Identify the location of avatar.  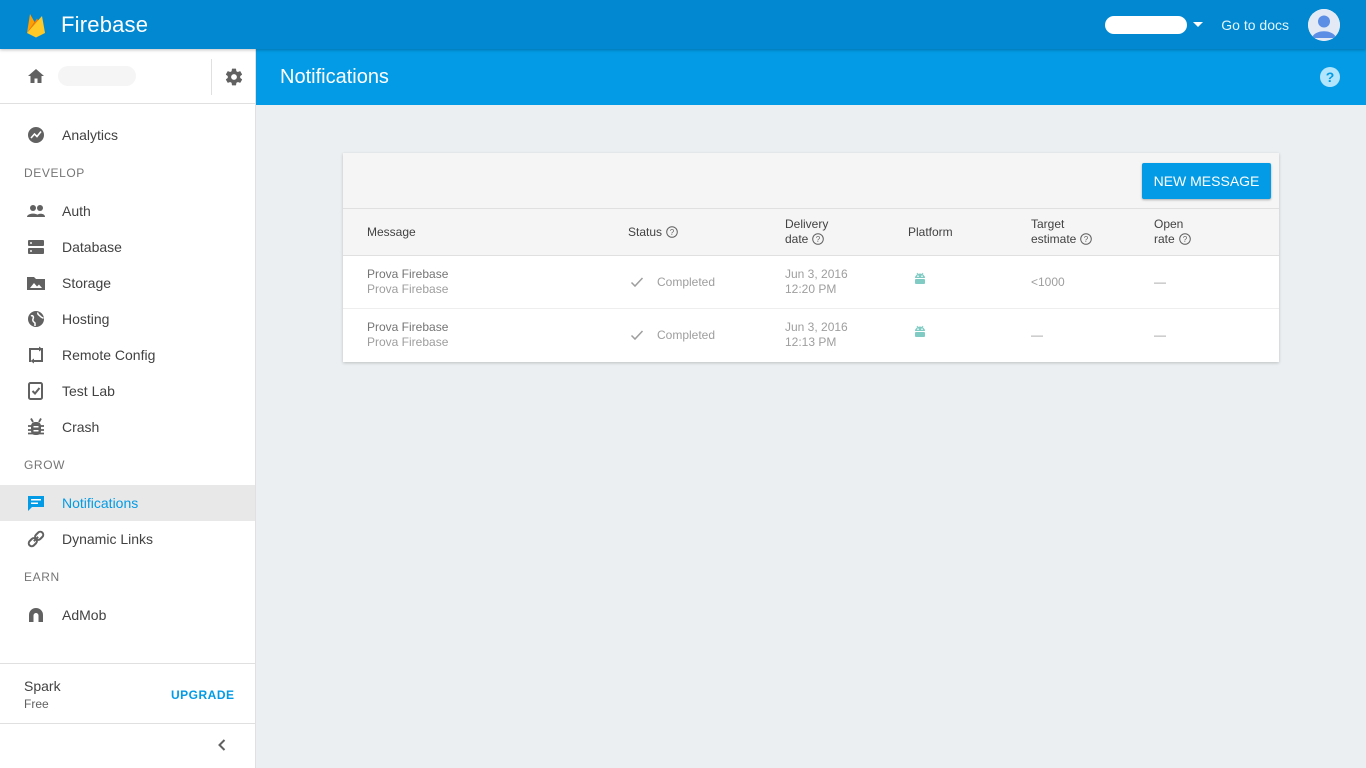
(1324, 24).